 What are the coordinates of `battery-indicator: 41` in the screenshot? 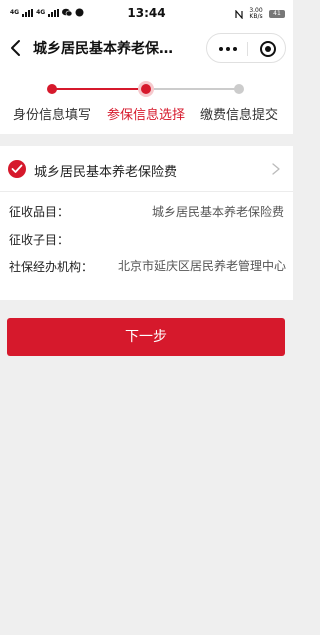 It's located at (277, 14).